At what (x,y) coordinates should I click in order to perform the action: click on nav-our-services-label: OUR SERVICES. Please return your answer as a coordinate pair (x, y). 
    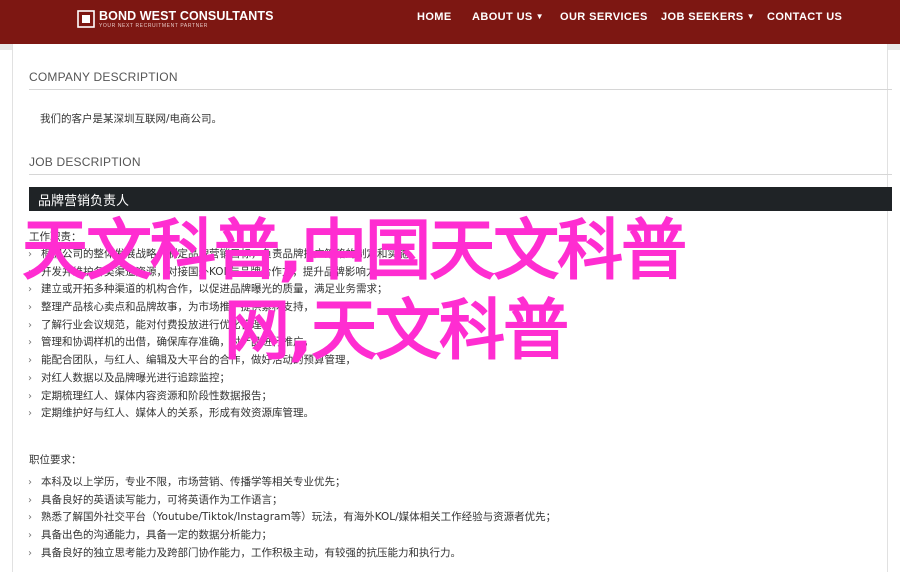
    Looking at the image, I should click on (604, 17).